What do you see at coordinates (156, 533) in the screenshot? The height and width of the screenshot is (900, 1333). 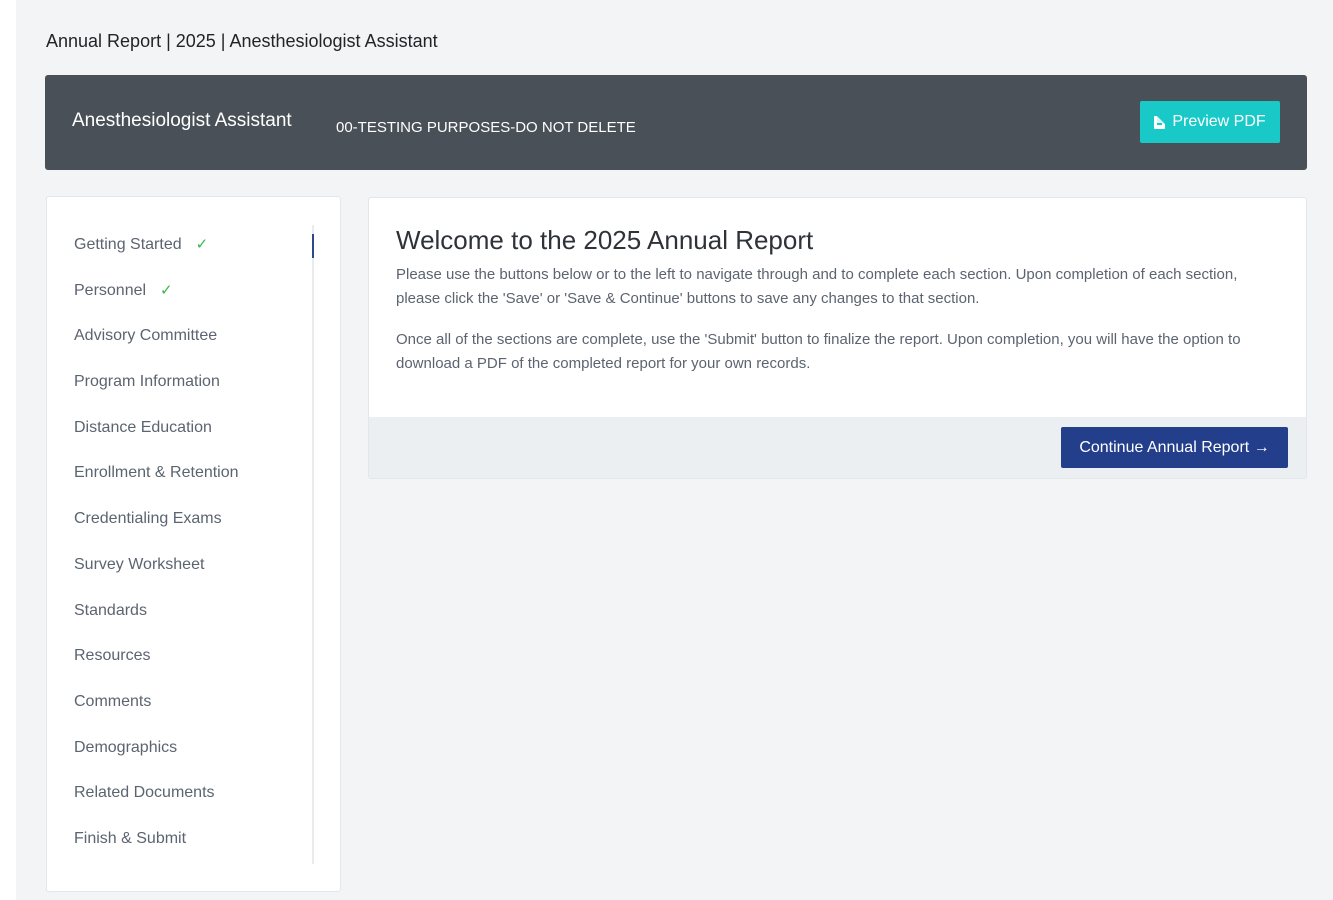 I see `sidebar-item-credentialing-exams: Credentialing Exams` at bounding box center [156, 533].